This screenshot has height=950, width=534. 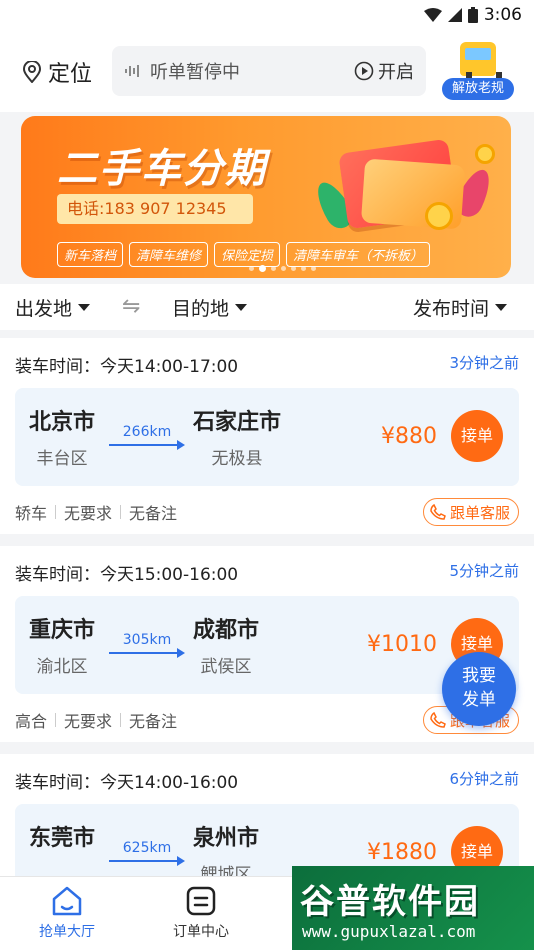 I want to click on promo-badge-label: 解放老规, so click(x=478, y=89).